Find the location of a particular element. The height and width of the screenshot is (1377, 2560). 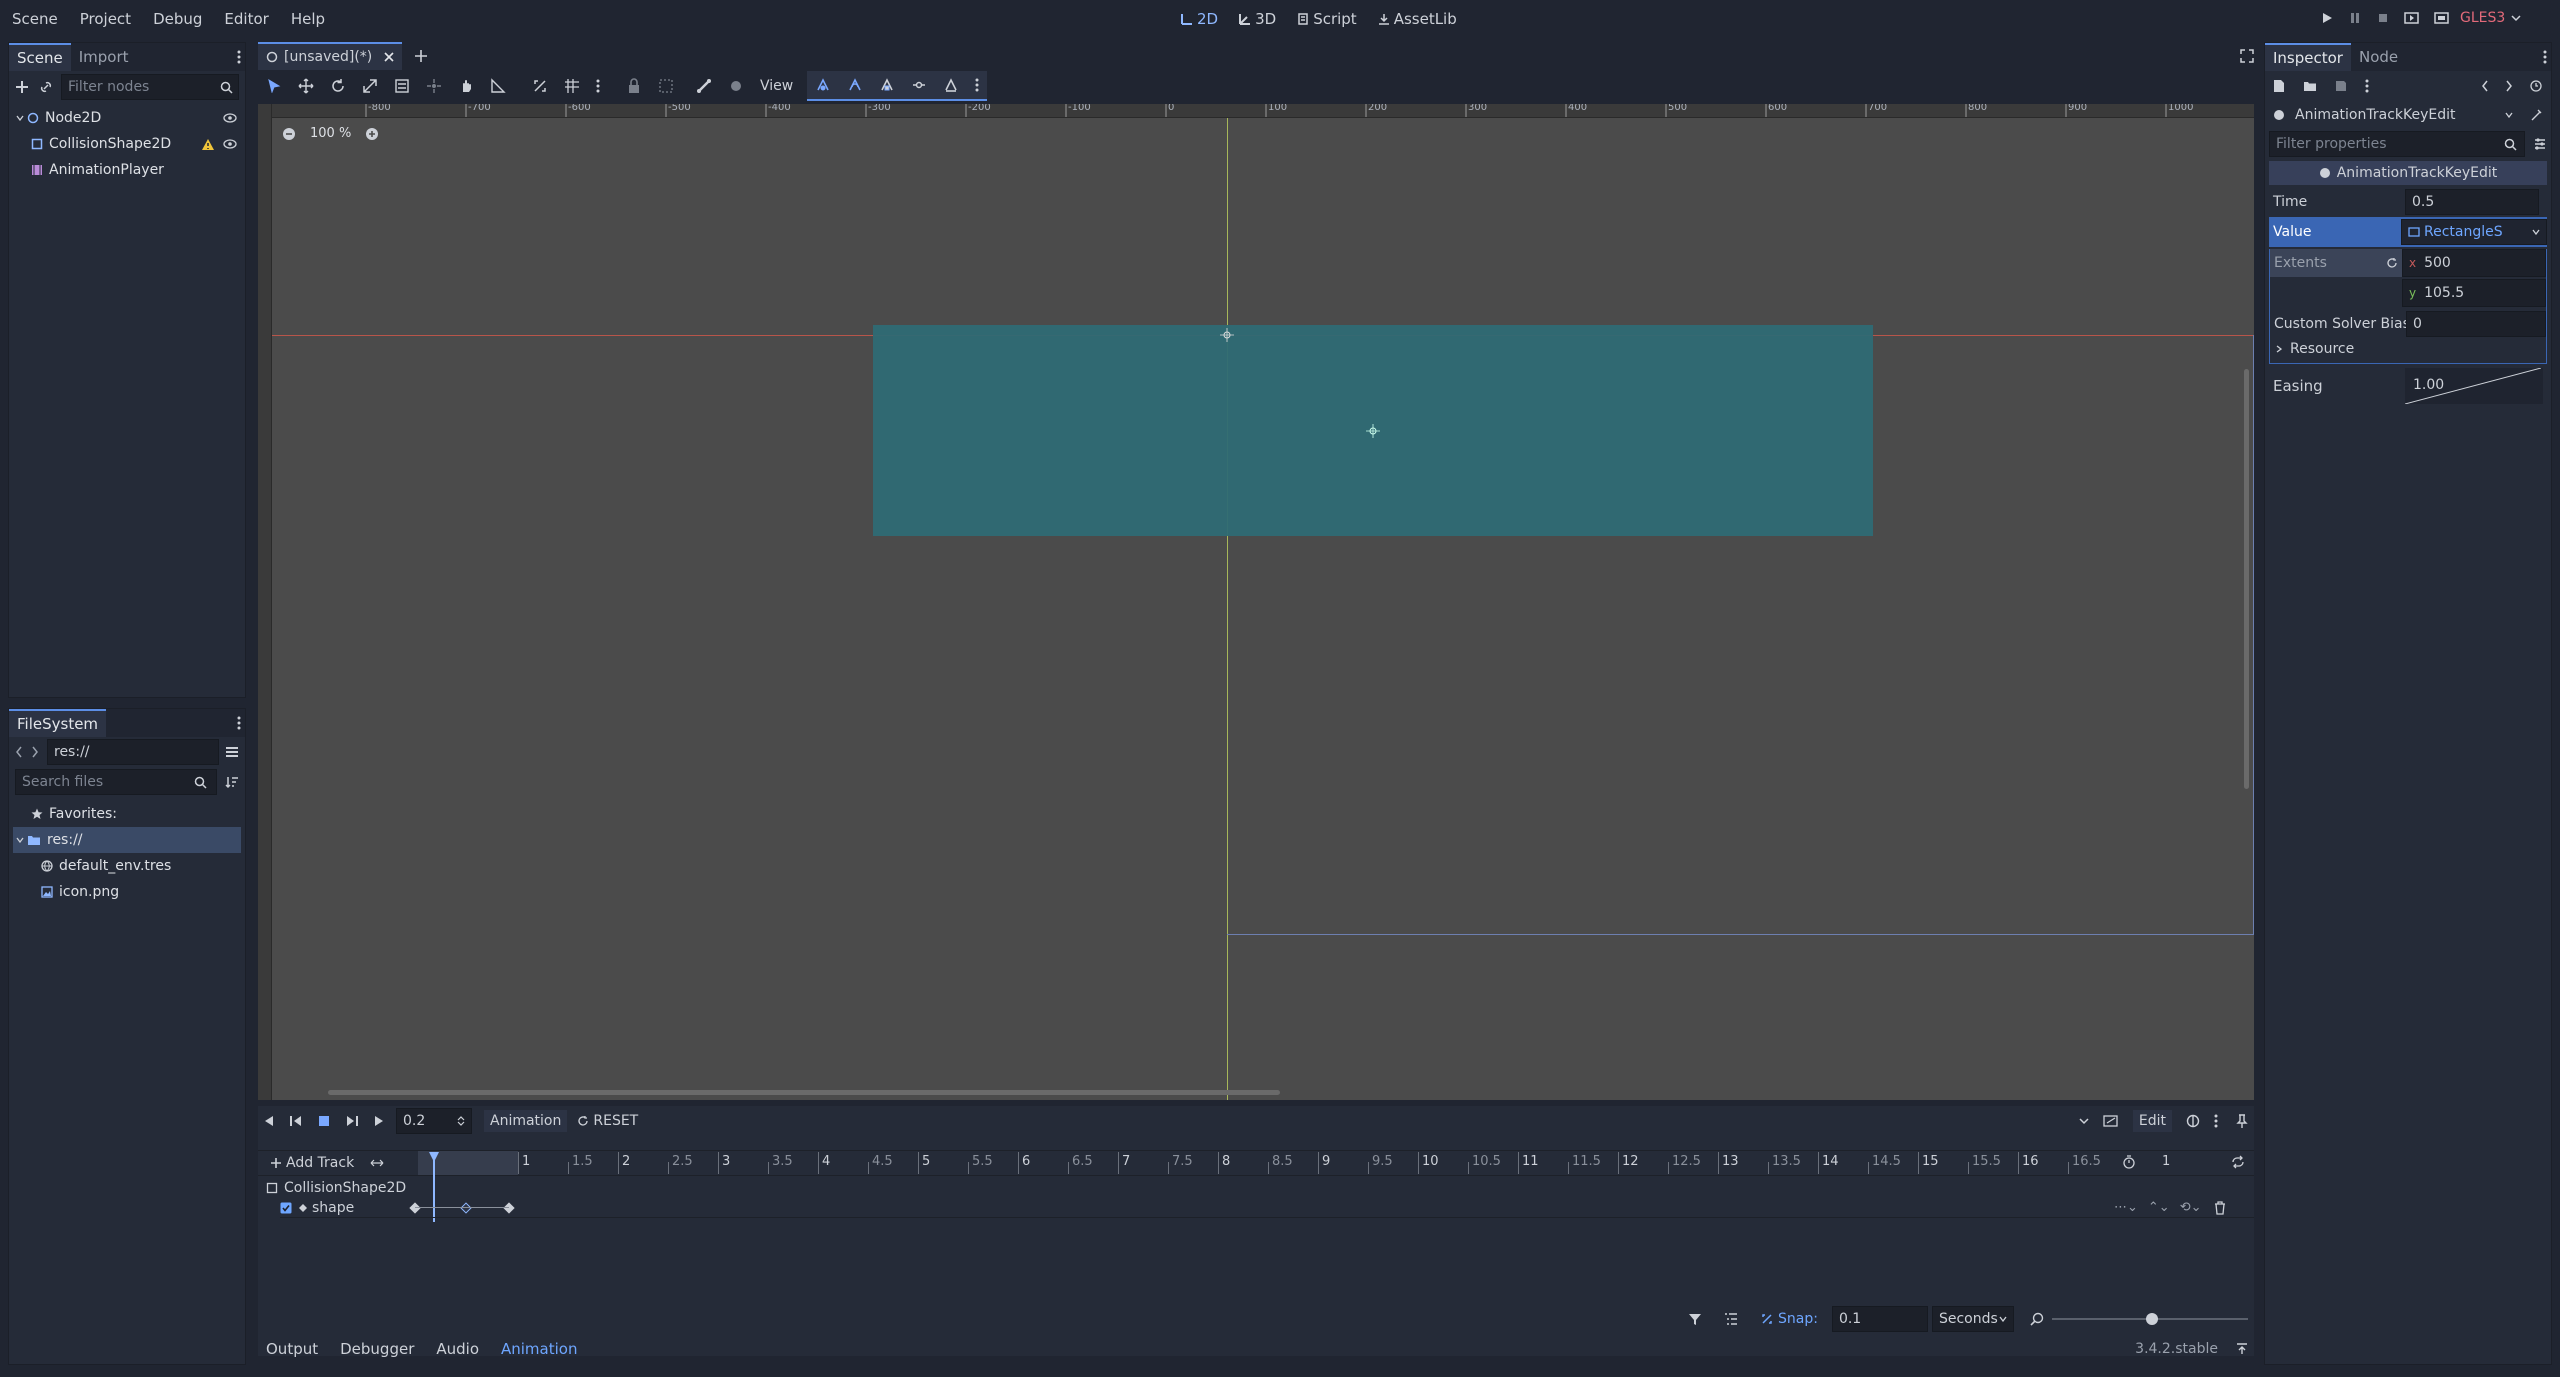

select-tool-icon is located at coordinates (274, 86).